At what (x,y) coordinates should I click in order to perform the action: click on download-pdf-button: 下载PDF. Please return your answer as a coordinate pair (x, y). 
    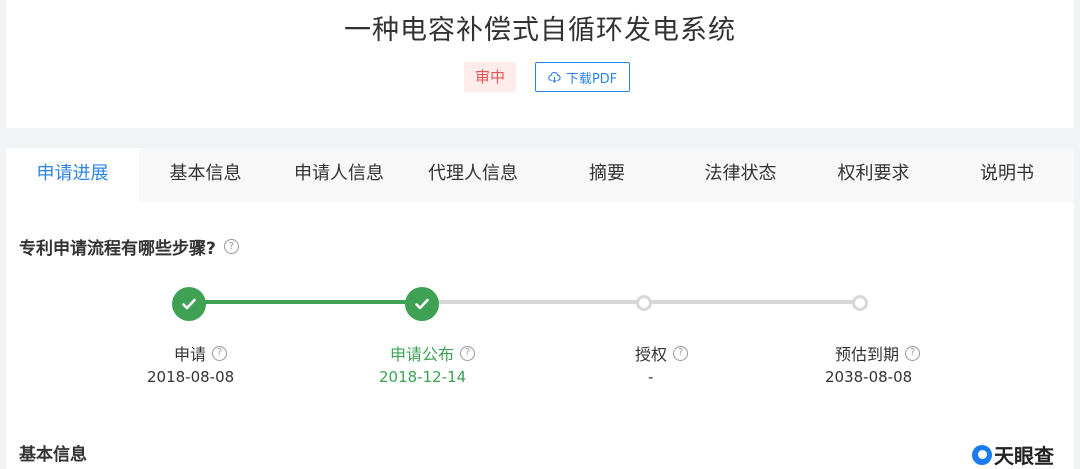
    Looking at the image, I should click on (582, 77).